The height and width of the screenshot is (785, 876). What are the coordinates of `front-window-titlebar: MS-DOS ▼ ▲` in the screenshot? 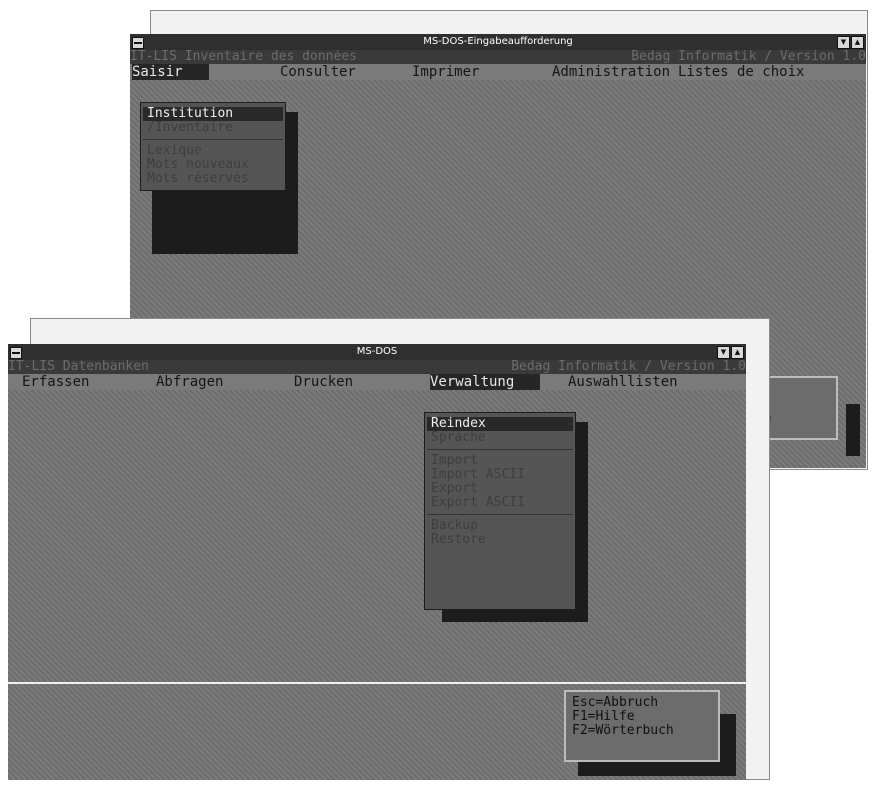 It's located at (377, 352).